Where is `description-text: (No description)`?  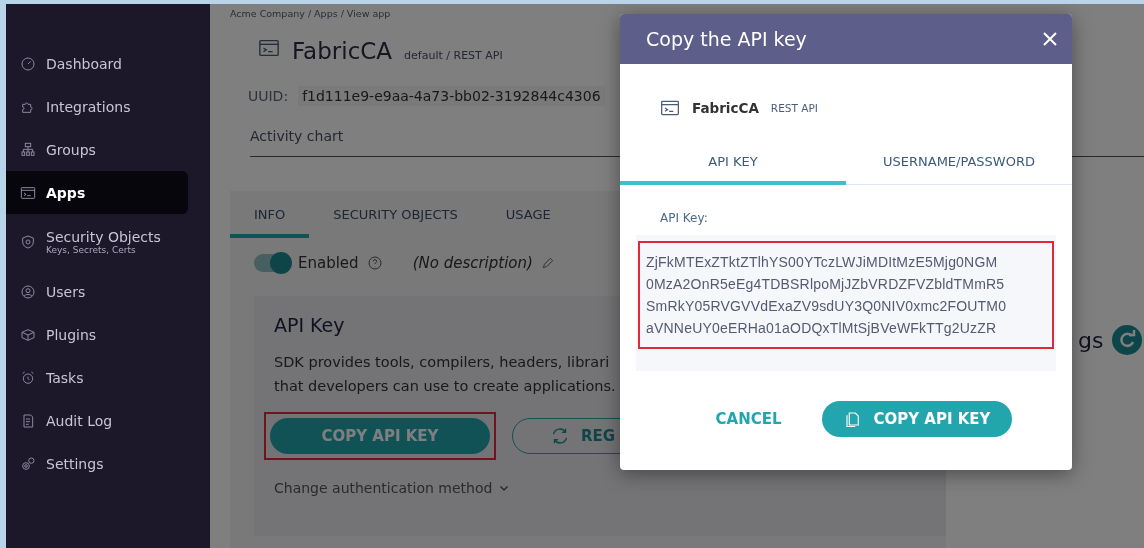 description-text: (No description) is located at coordinates (472, 263).